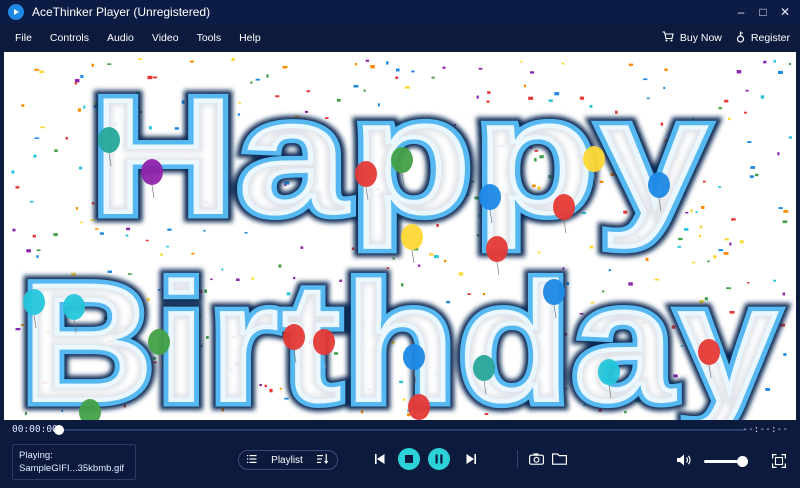  What do you see at coordinates (685, 460) in the screenshot?
I see `volume-icon` at bounding box center [685, 460].